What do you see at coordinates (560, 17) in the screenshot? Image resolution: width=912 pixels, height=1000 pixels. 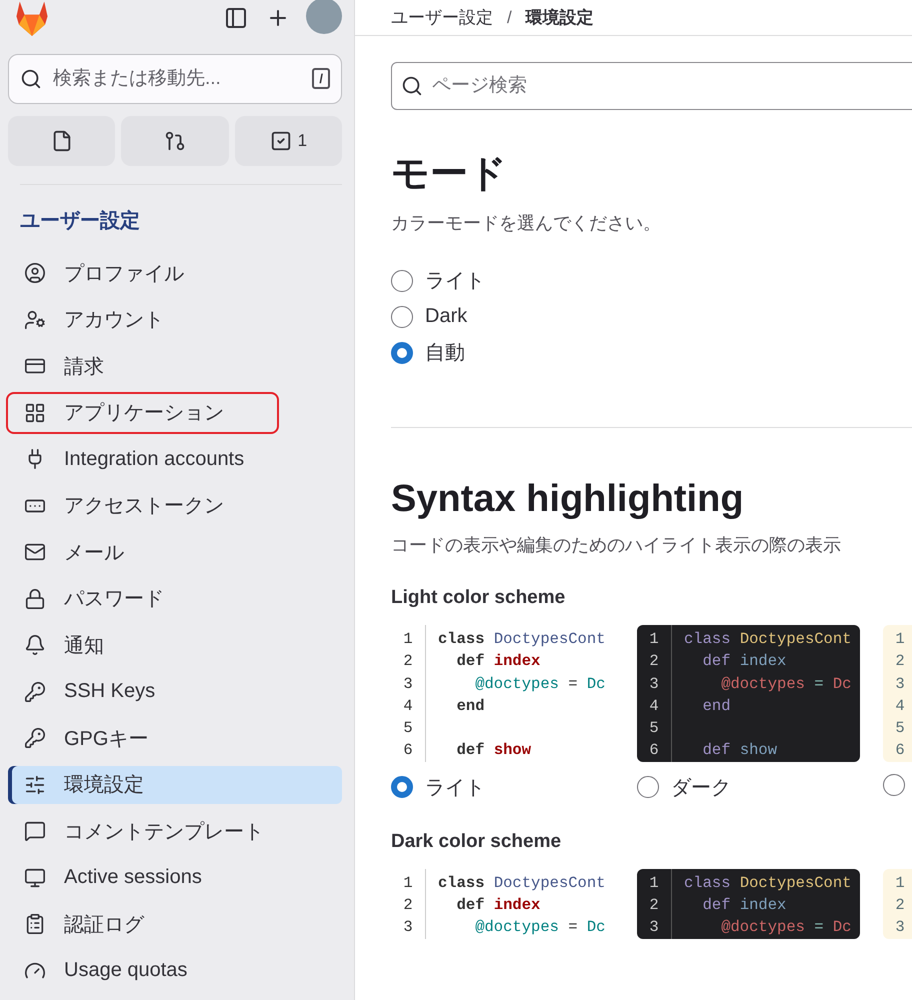 I see `breadcrumb-link: 環境設定` at bounding box center [560, 17].